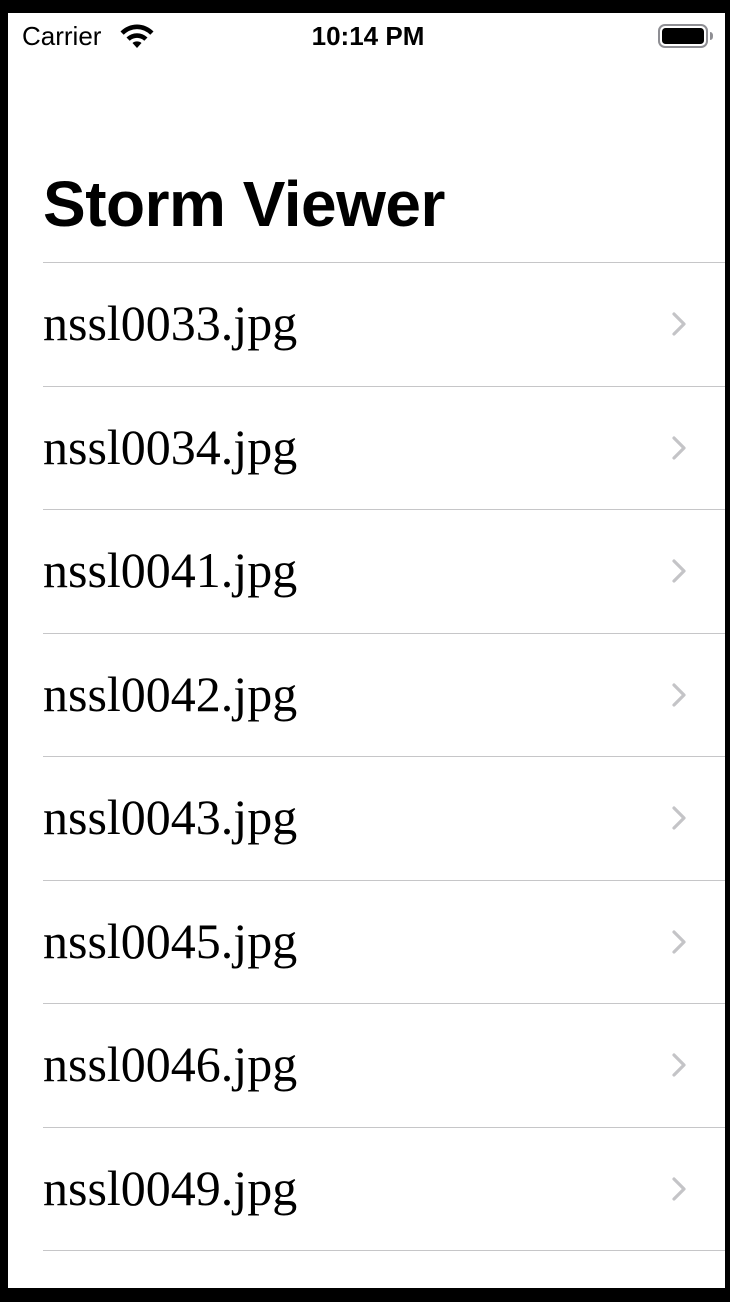 The width and height of the screenshot is (730, 1302). Describe the element at coordinates (170, 570) in the screenshot. I see `list-item-label: nssl0041.jpg` at that location.